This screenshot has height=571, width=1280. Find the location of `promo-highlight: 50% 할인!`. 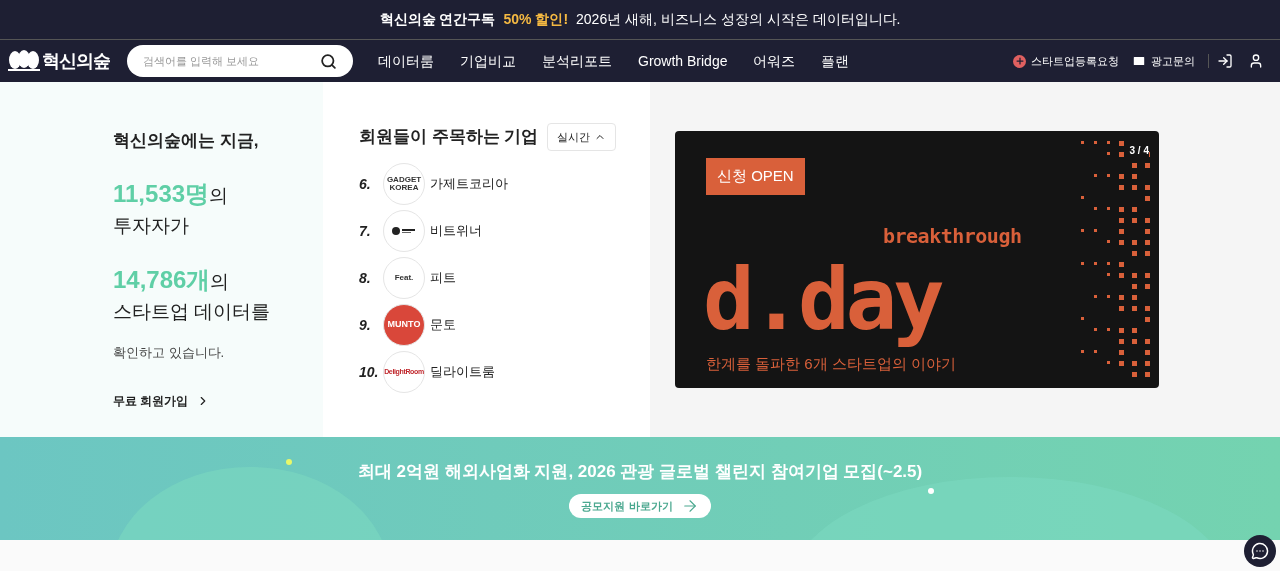

promo-highlight: 50% 할인! is located at coordinates (536, 19).